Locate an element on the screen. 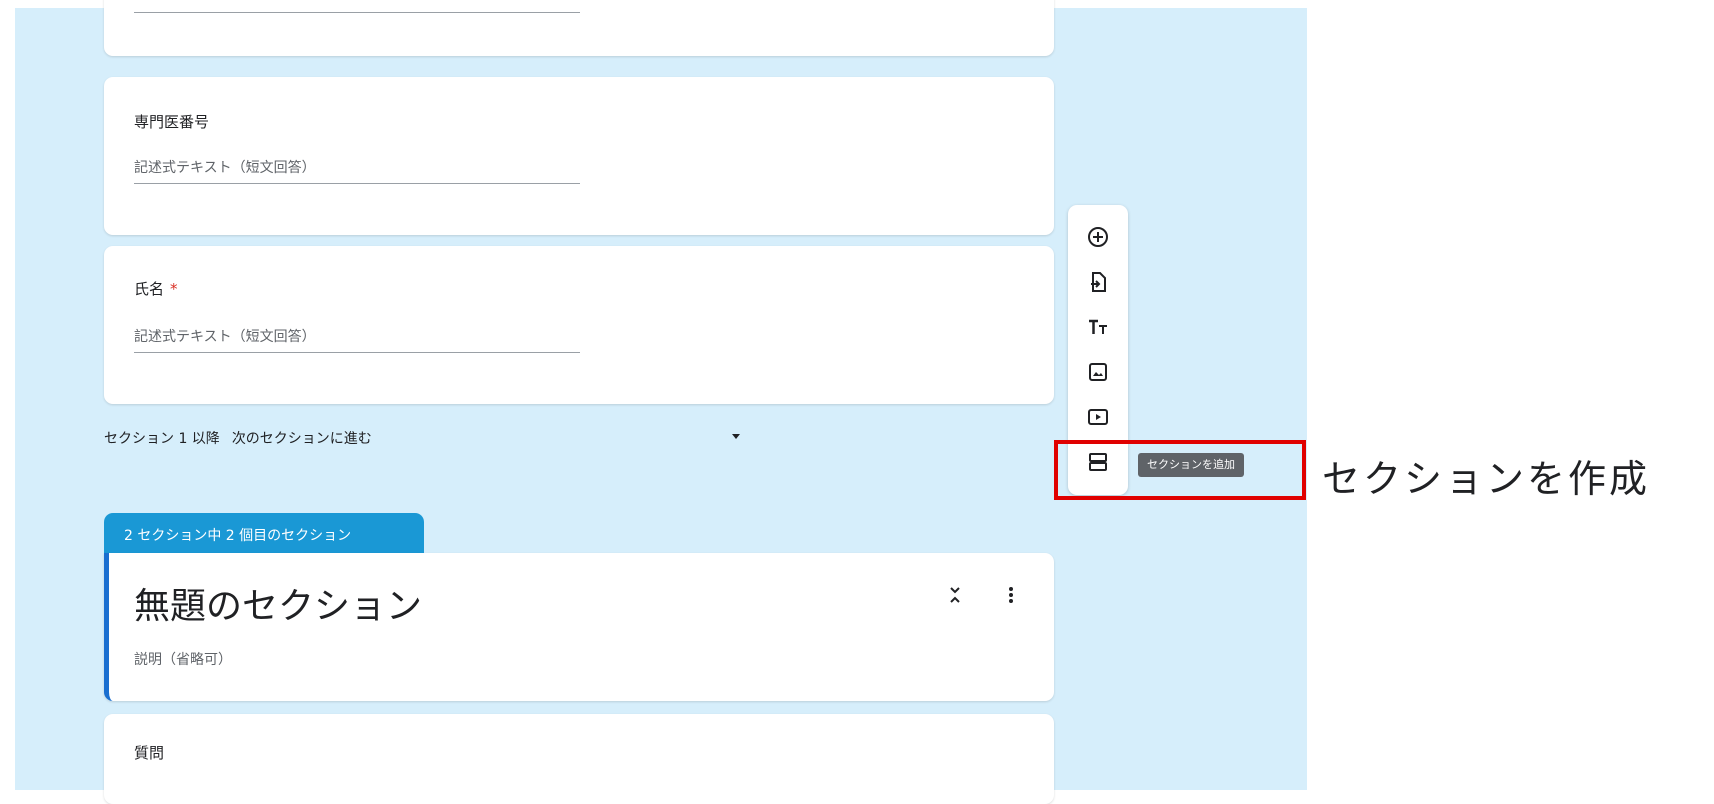  collapse-section-icon is located at coordinates (955, 595).